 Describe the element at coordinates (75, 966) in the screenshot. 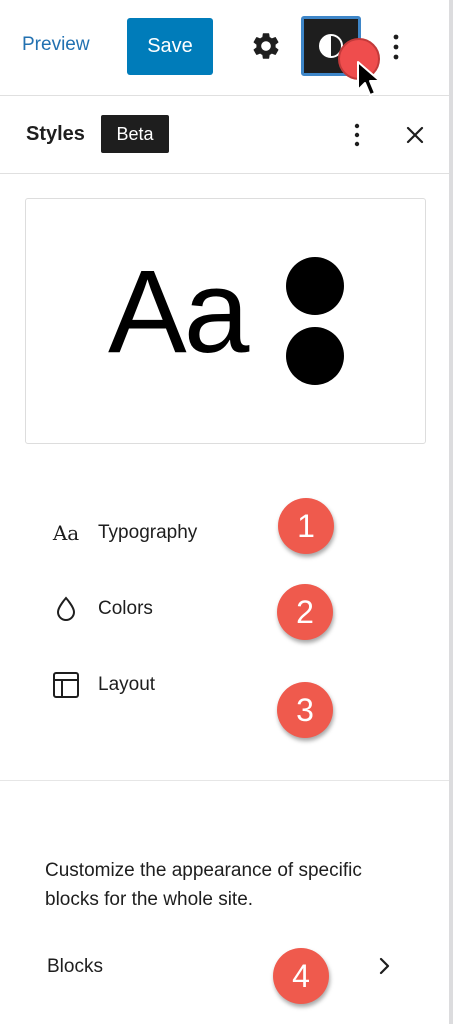

I see `blocks-label: Blocks` at that location.